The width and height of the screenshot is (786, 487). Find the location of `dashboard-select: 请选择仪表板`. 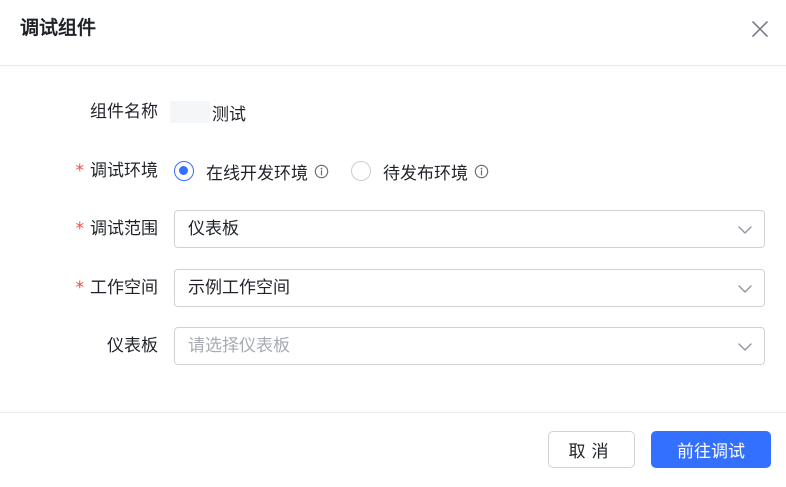

dashboard-select: 请选择仪表板 is located at coordinates (469, 346).